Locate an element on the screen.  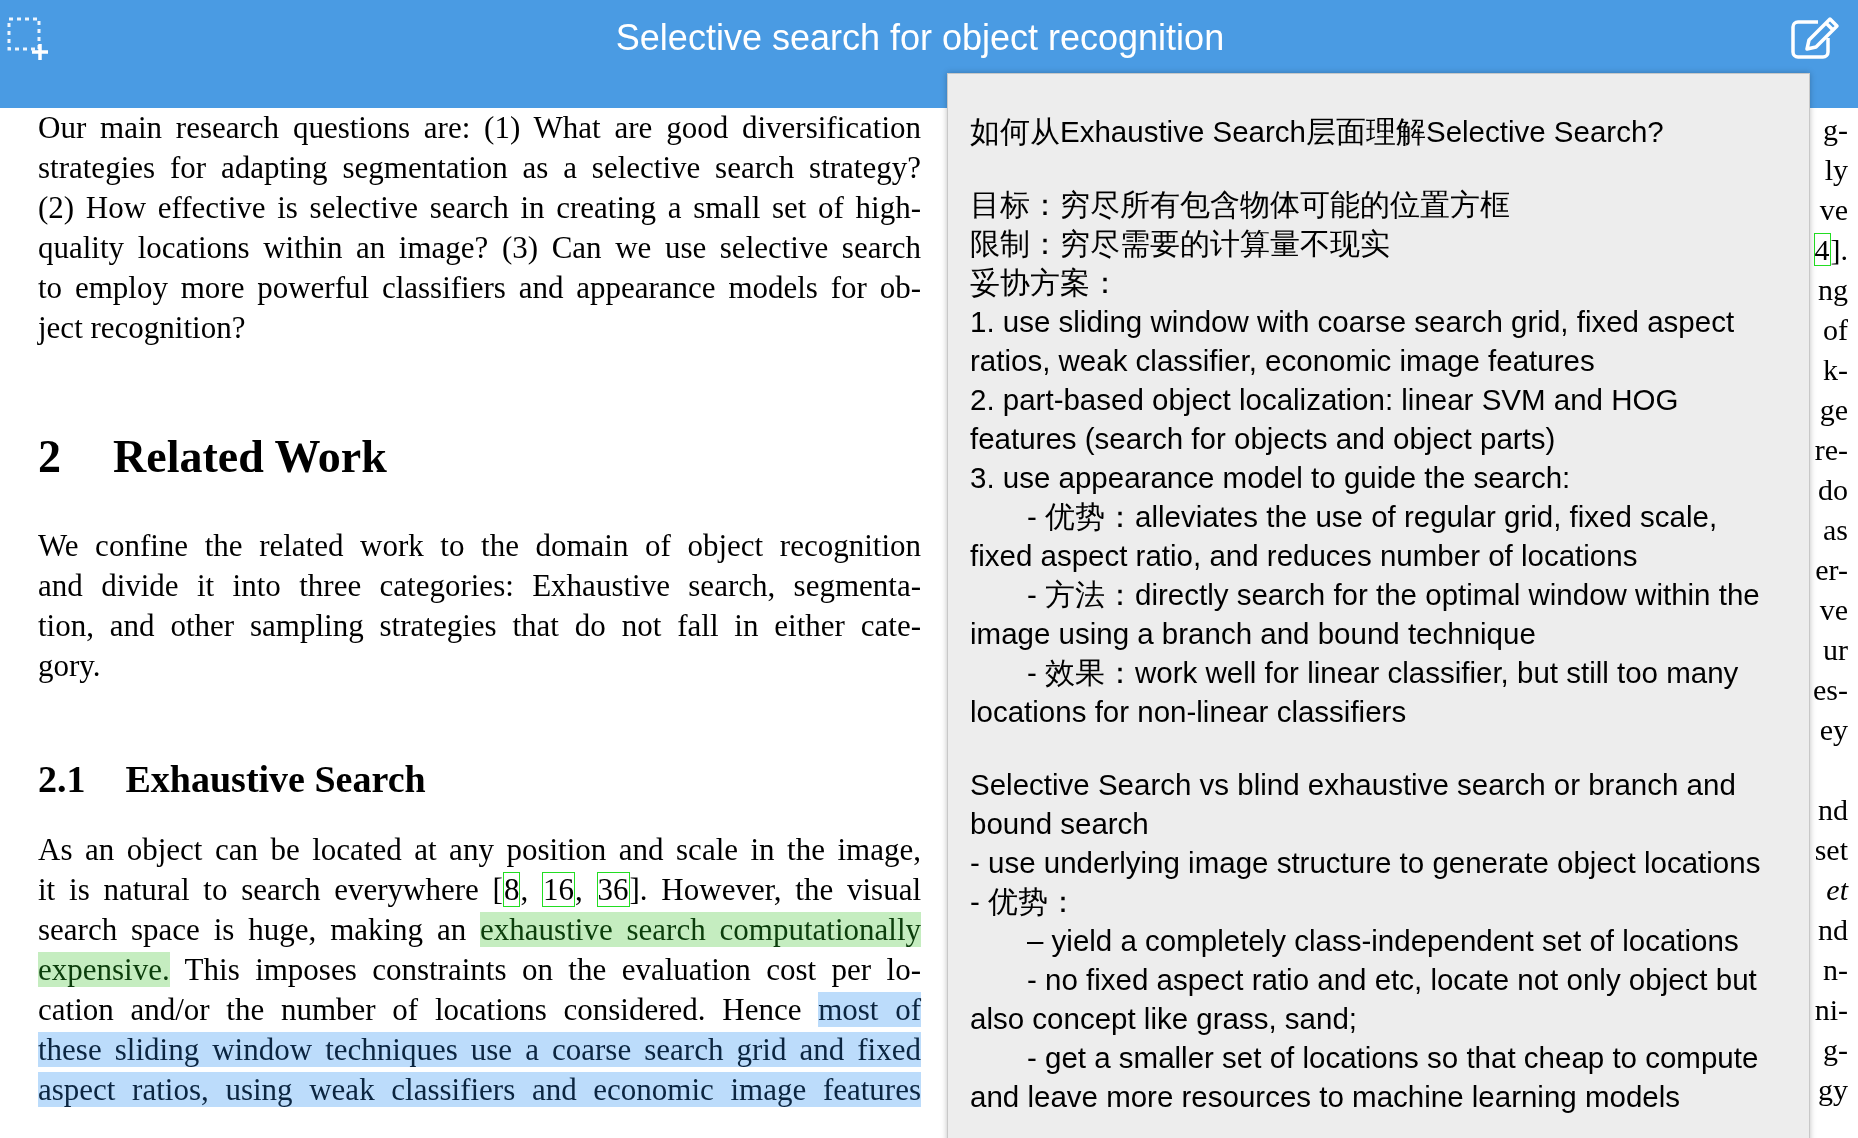
note-line: - 效果：work well for linear classifier, but still too many locations for non-linear classifiers is located at coordinates (1355, 692).